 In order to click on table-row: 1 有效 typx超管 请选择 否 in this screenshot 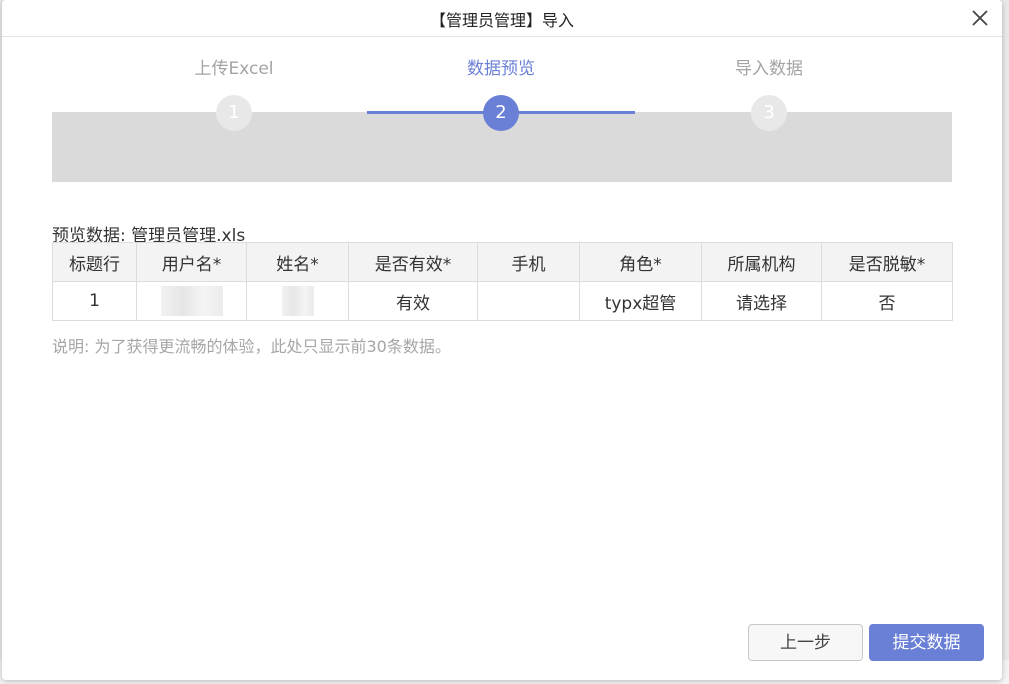, I will do `click(502, 301)`.